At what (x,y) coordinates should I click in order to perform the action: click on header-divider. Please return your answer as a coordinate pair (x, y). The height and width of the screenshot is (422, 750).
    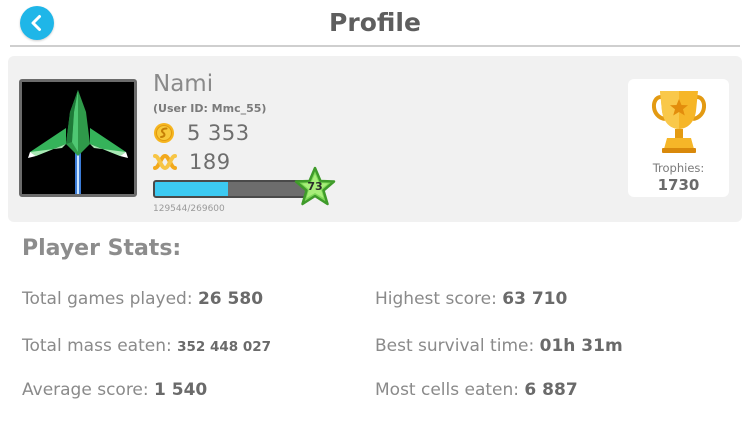
    Looking at the image, I should click on (375, 46).